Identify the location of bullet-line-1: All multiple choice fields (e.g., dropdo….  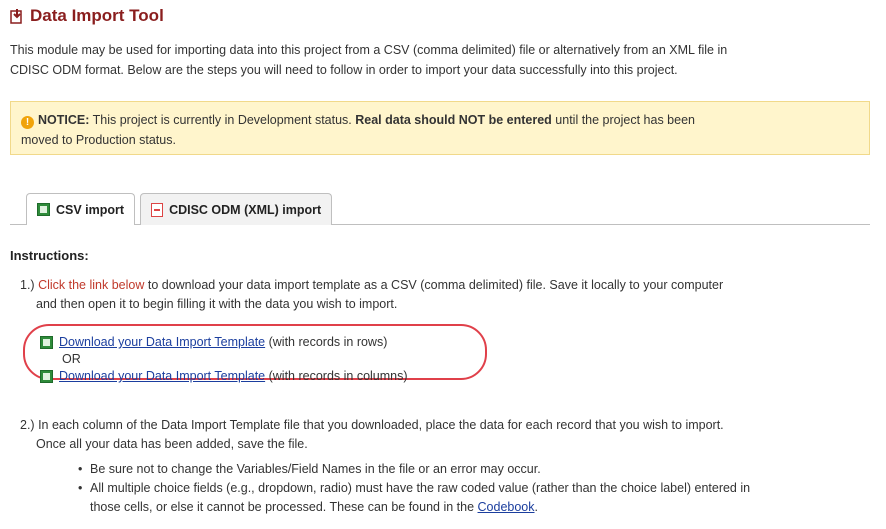
(420, 488).